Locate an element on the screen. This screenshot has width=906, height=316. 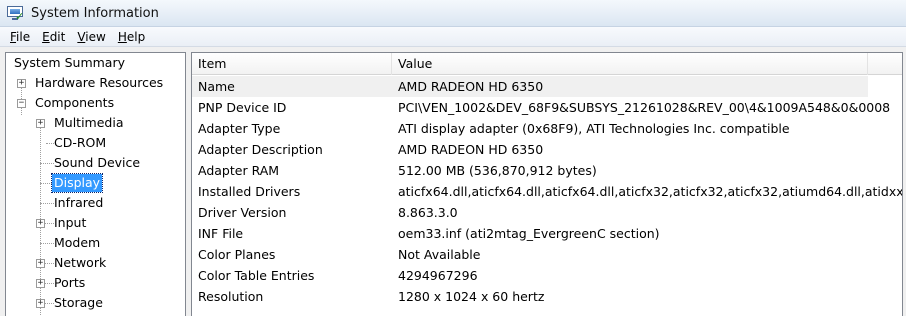
row-item-cell: Adapter Description is located at coordinates (260, 149).